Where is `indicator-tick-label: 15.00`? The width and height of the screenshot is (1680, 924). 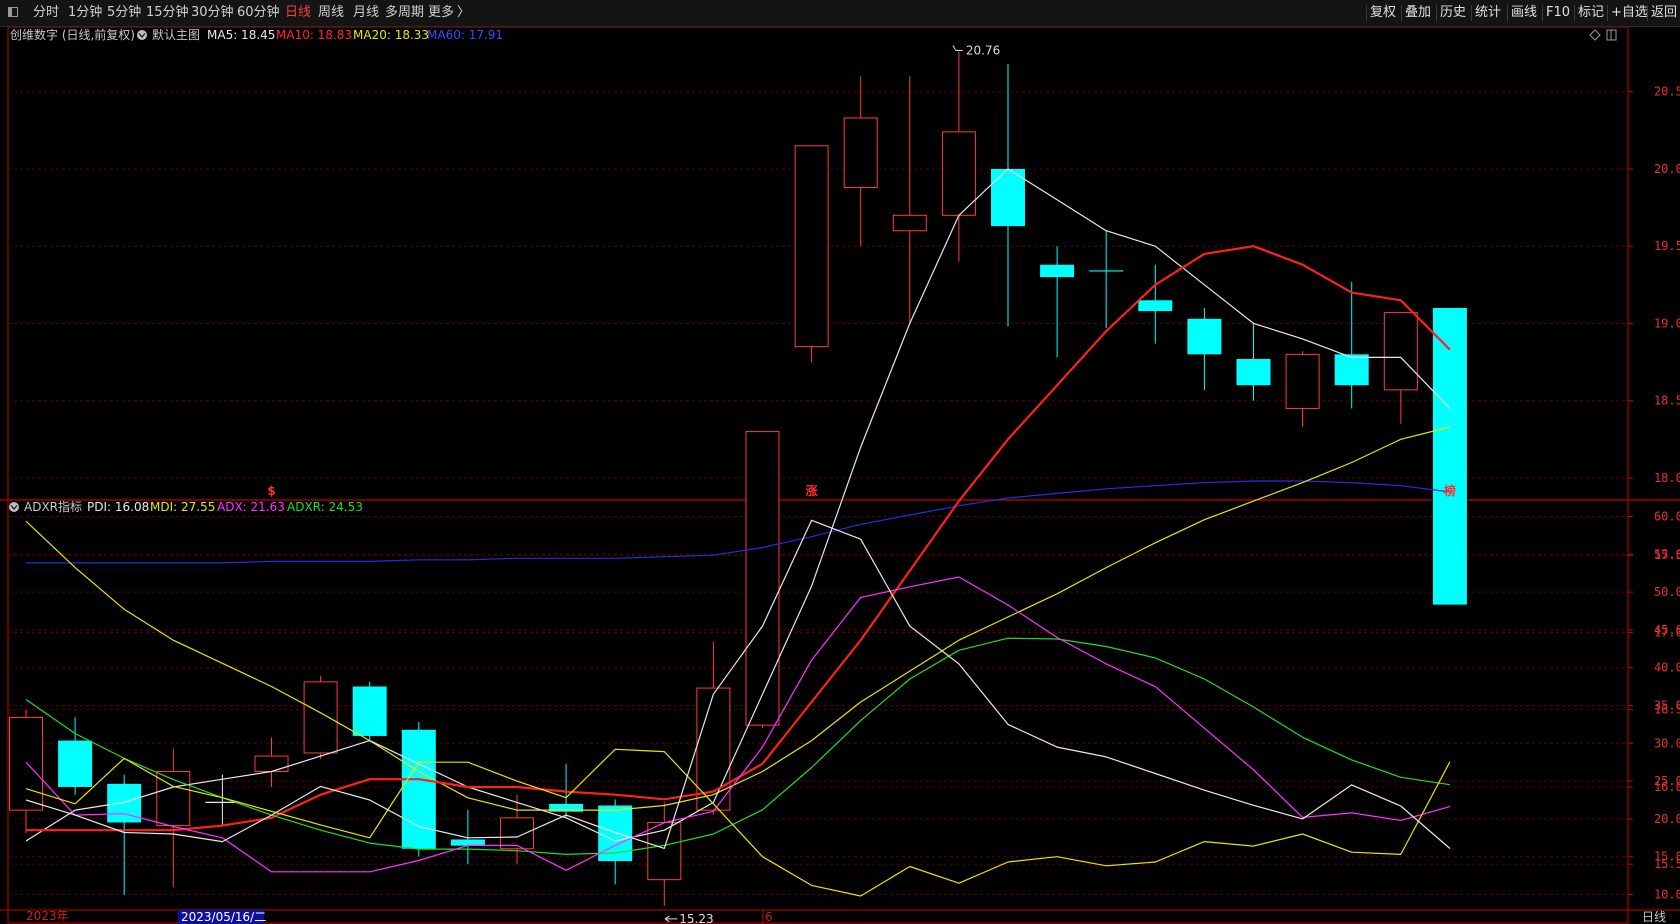
indicator-tick-label: 15.00 is located at coordinates (1667, 857).